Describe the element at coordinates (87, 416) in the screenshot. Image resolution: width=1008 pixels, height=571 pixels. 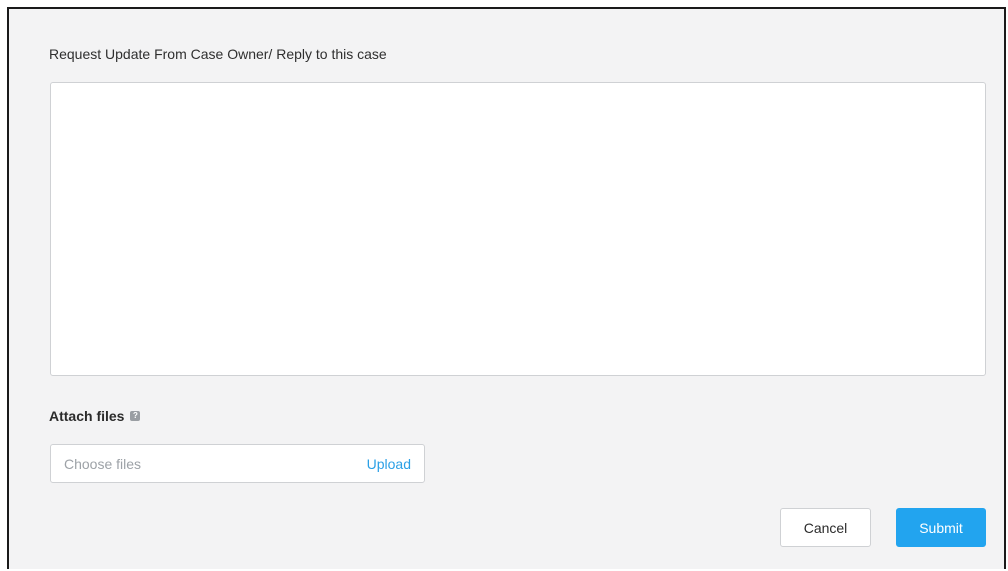
I see `attach-files-text: Attach files` at that location.